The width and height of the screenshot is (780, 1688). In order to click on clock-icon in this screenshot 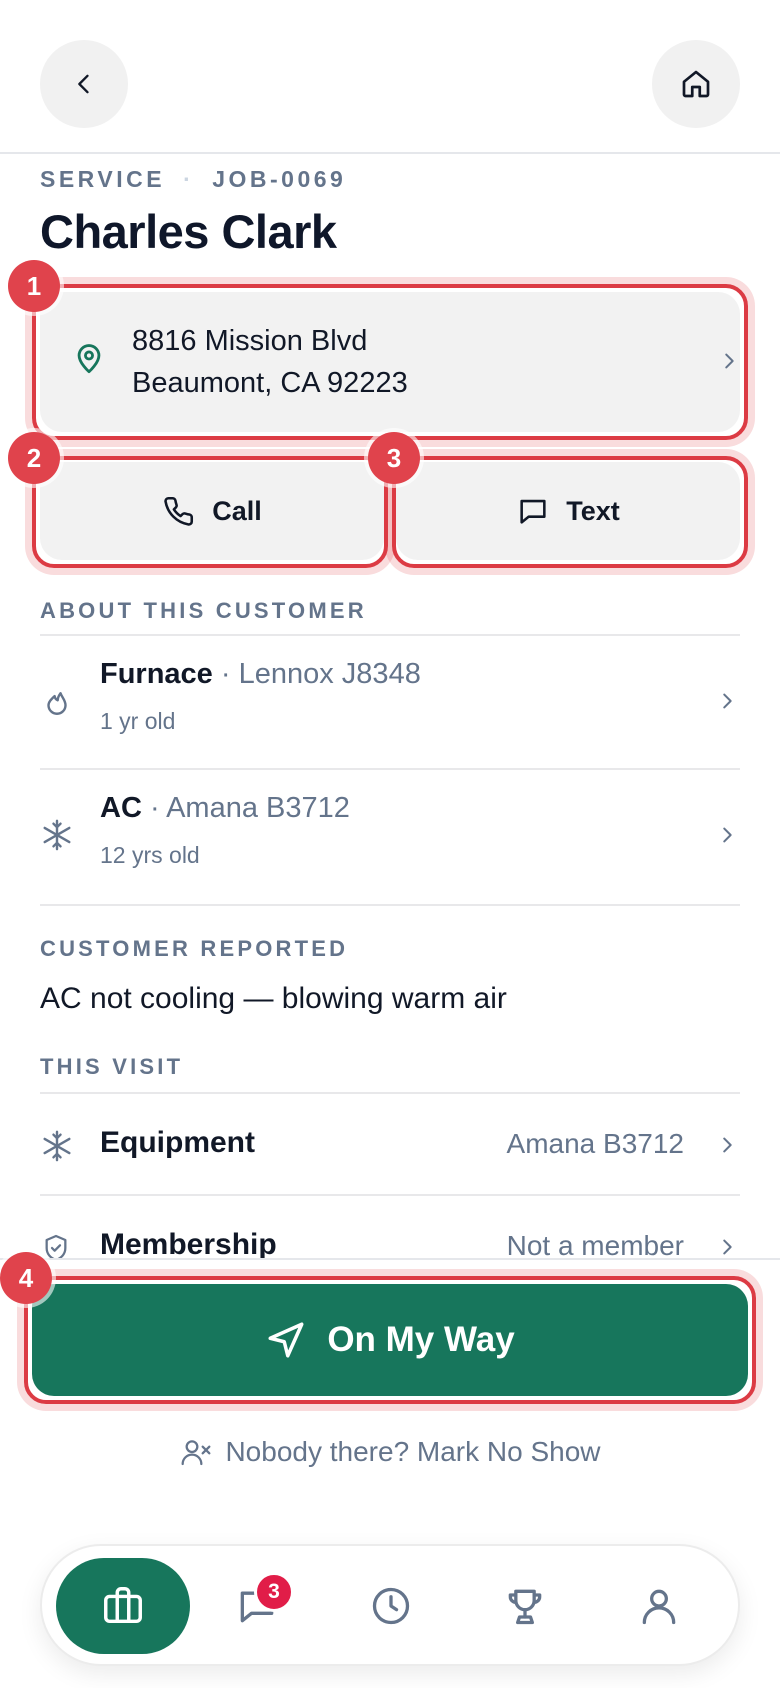, I will do `click(391, 1606)`.